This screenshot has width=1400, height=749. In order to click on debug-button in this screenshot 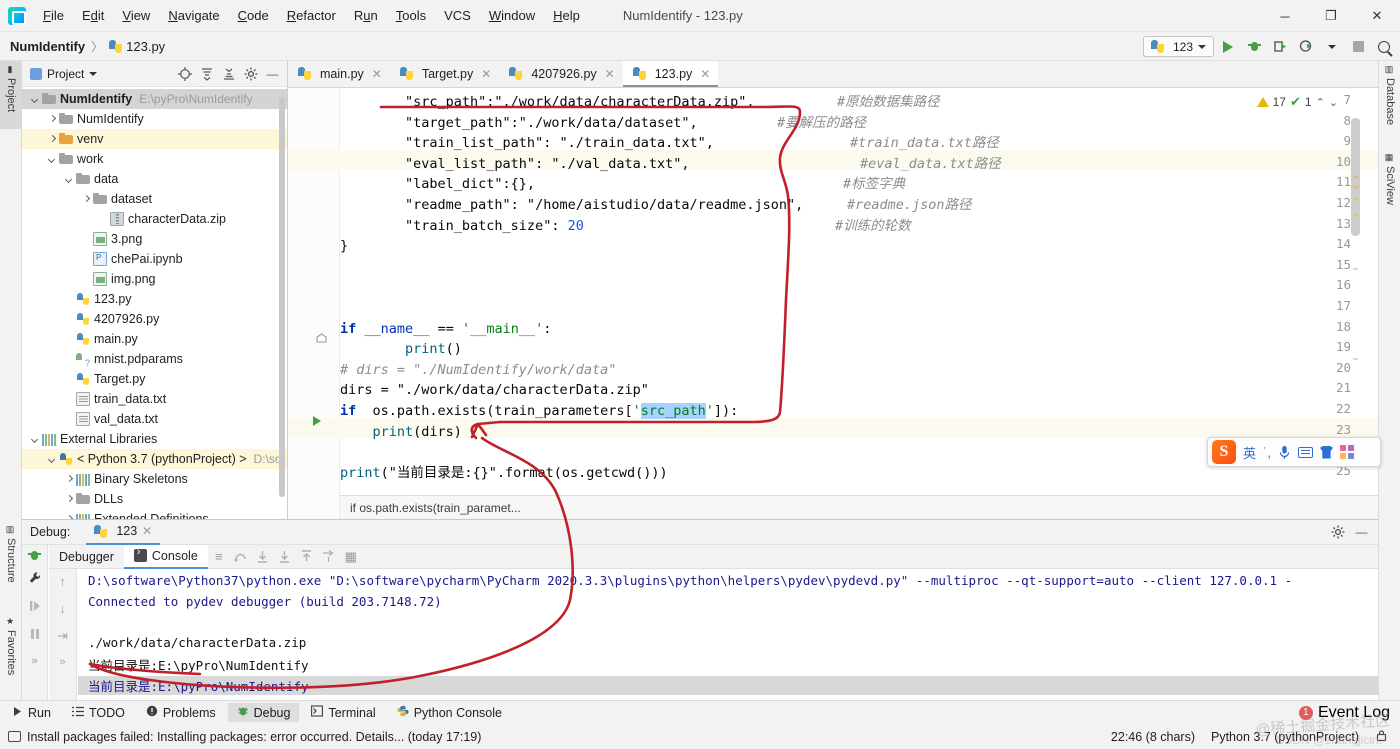, I will do `click(1254, 47)`.